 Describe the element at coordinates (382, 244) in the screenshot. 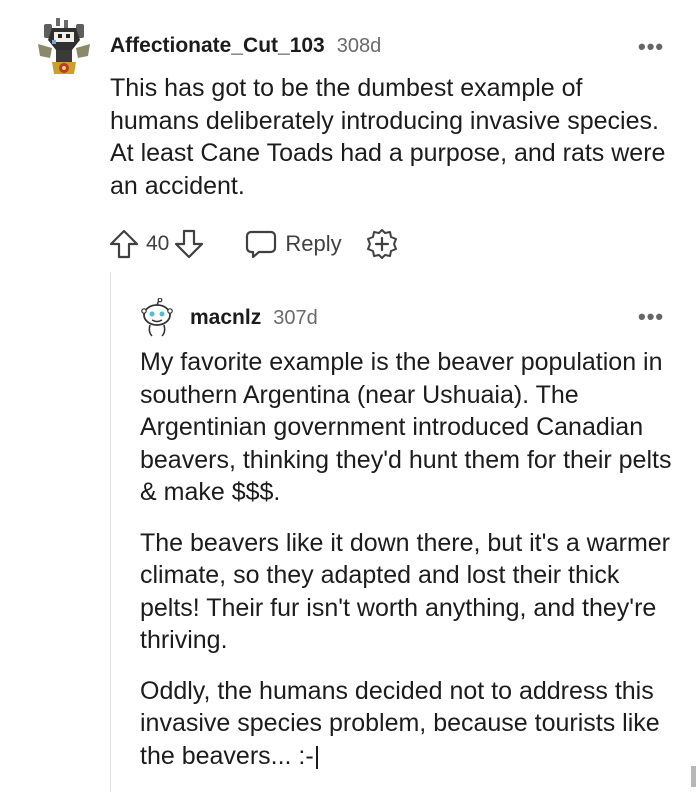

I see `award-plus-icon` at that location.